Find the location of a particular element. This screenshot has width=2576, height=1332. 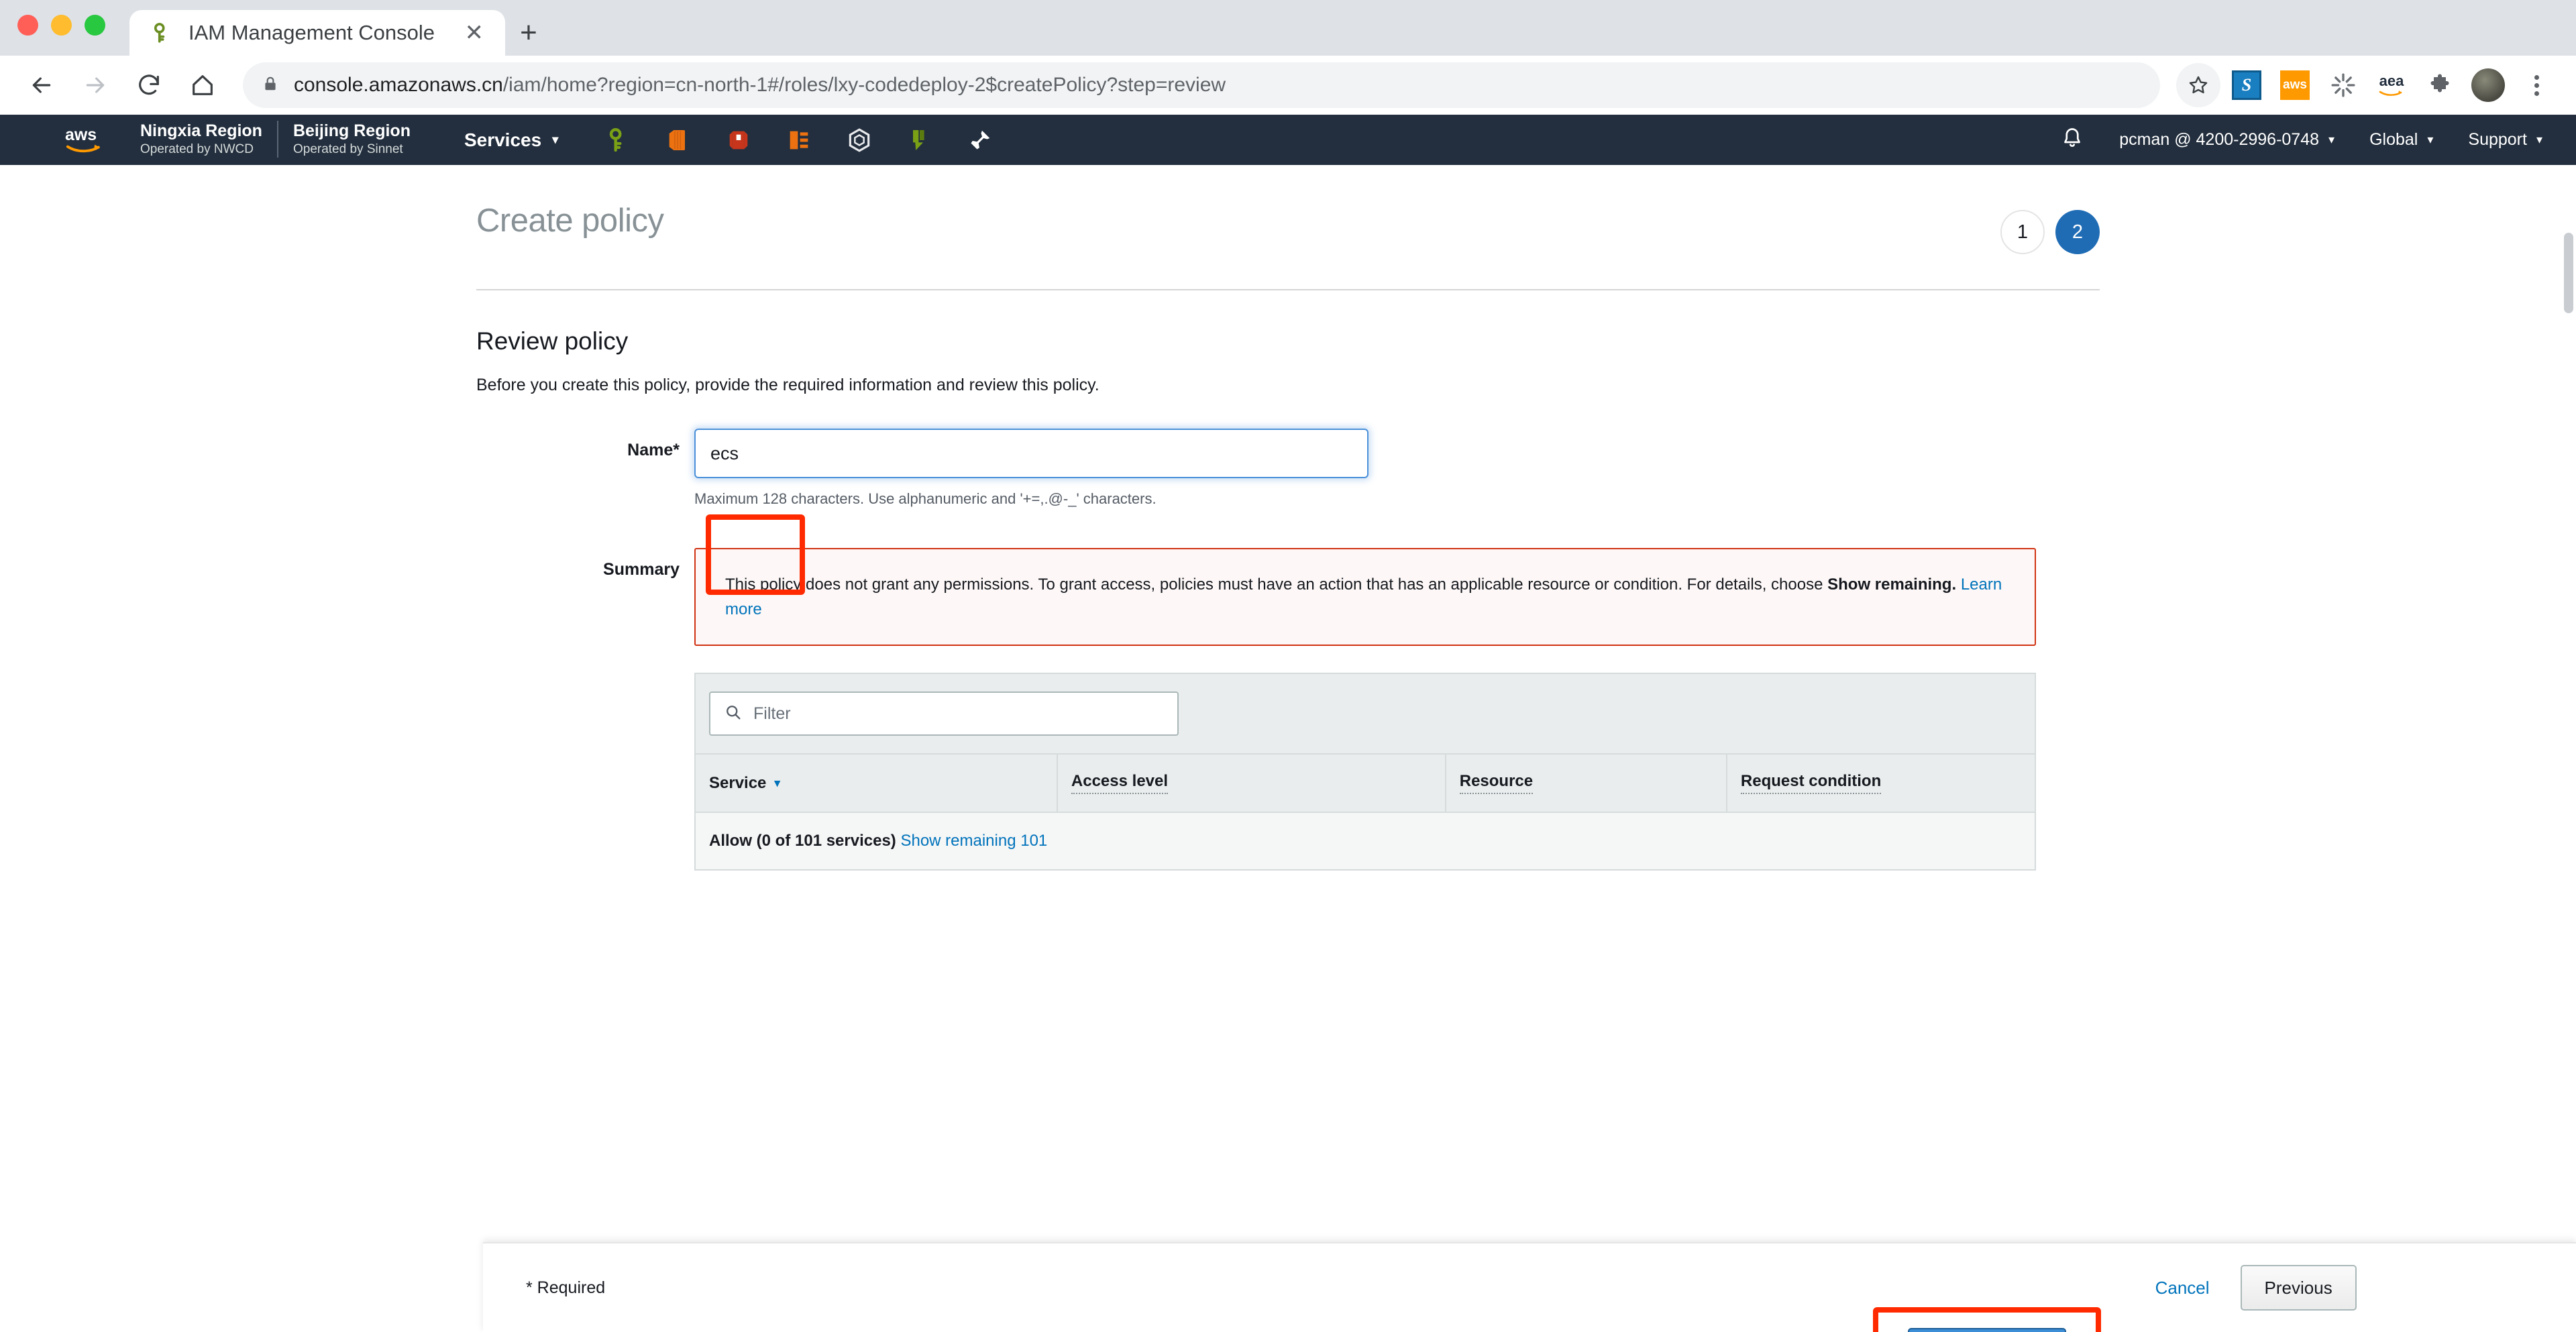

region-ningxia-name: Ningxia Region is located at coordinates (201, 130).